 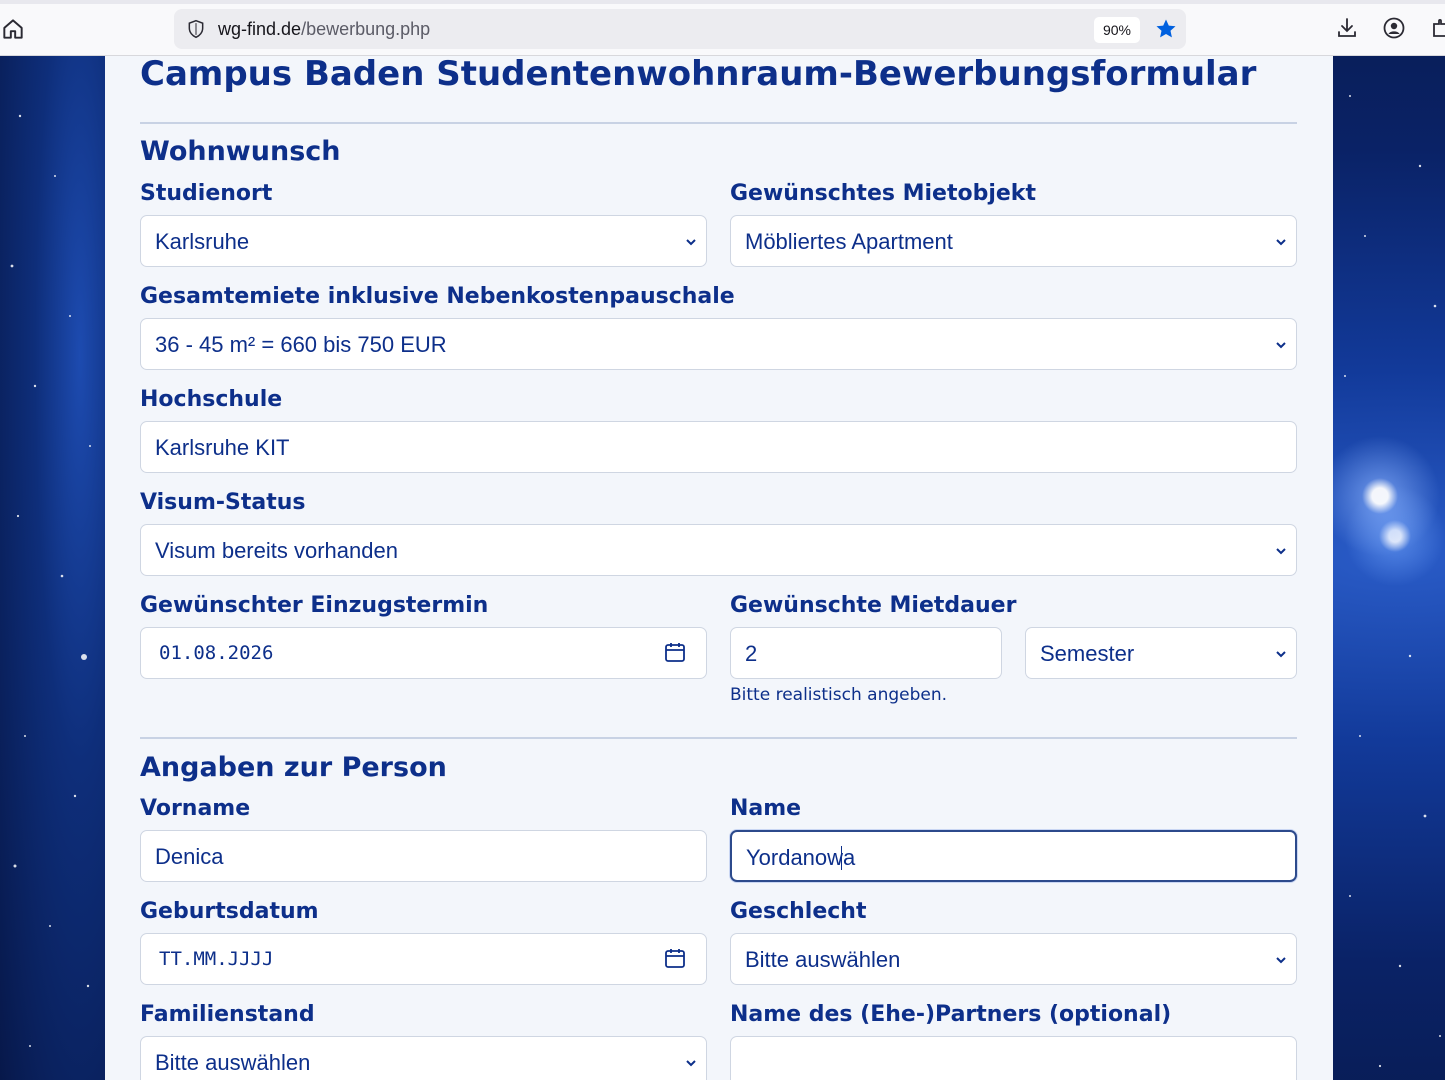 What do you see at coordinates (718, 550) in the screenshot?
I see `visum-select: Visum bereits vorhanden` at bounding box center [718, 550].